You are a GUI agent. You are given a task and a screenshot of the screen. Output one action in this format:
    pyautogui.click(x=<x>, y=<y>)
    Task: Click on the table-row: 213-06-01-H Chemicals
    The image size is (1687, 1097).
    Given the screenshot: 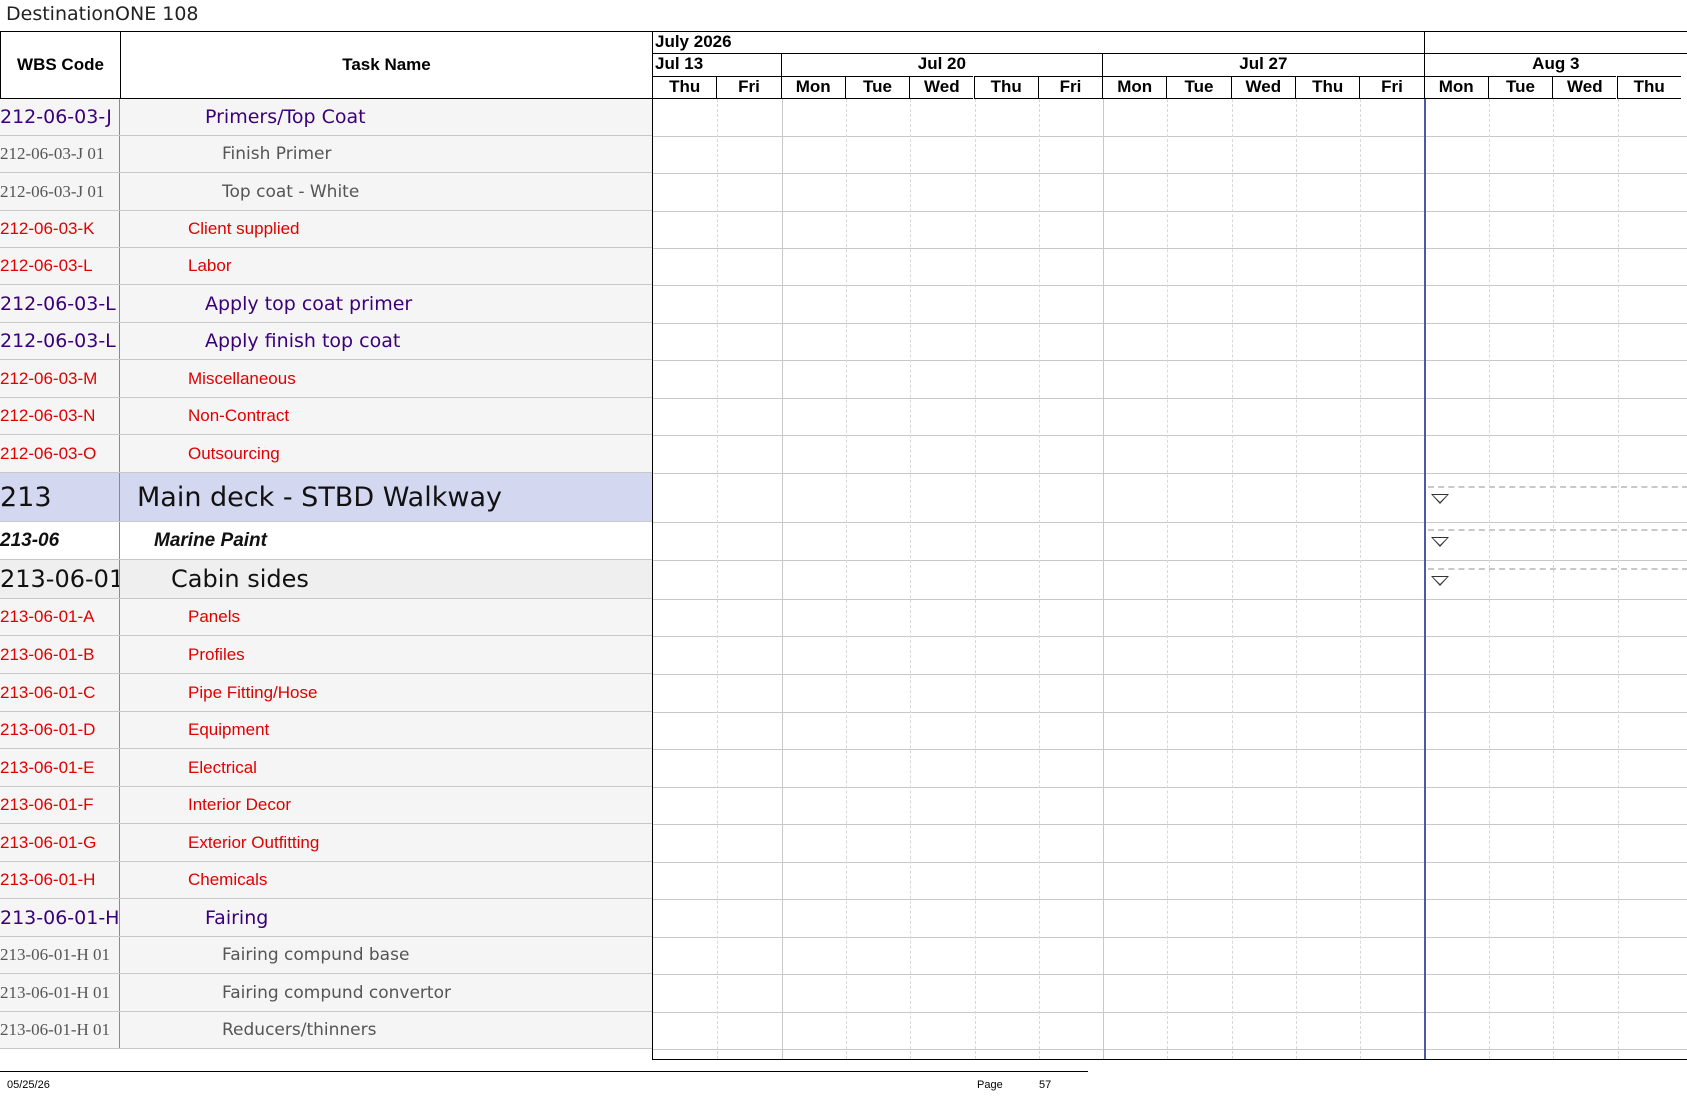 What is the action you would take?
    pyautogui.click(x=326, y=880)
    